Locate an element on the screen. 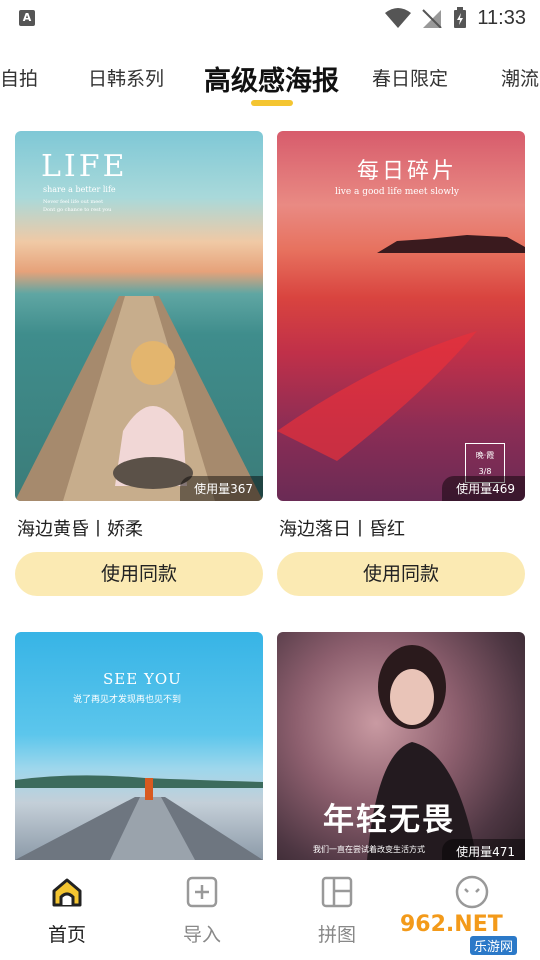  face-icon is located at coordinates (472, 892).